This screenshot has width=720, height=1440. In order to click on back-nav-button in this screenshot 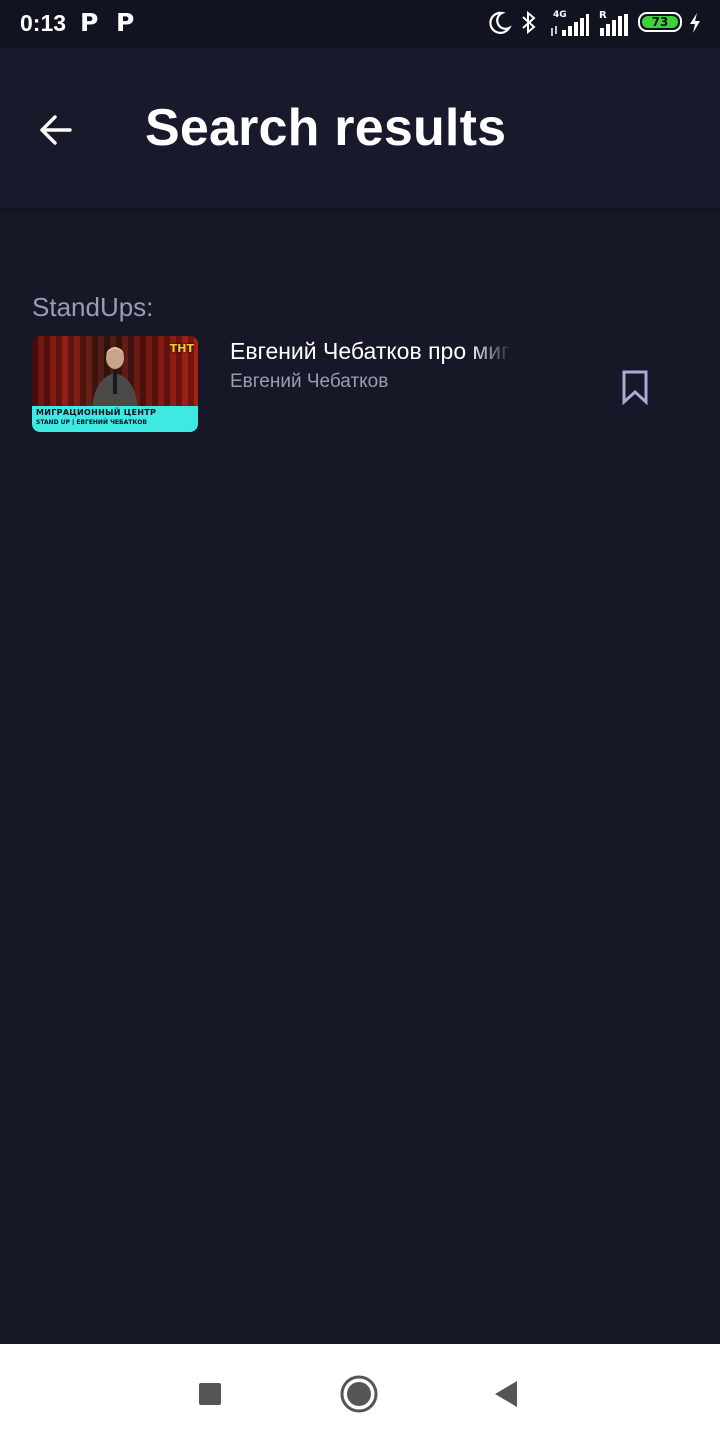, I will do `click(506, 1394)`.